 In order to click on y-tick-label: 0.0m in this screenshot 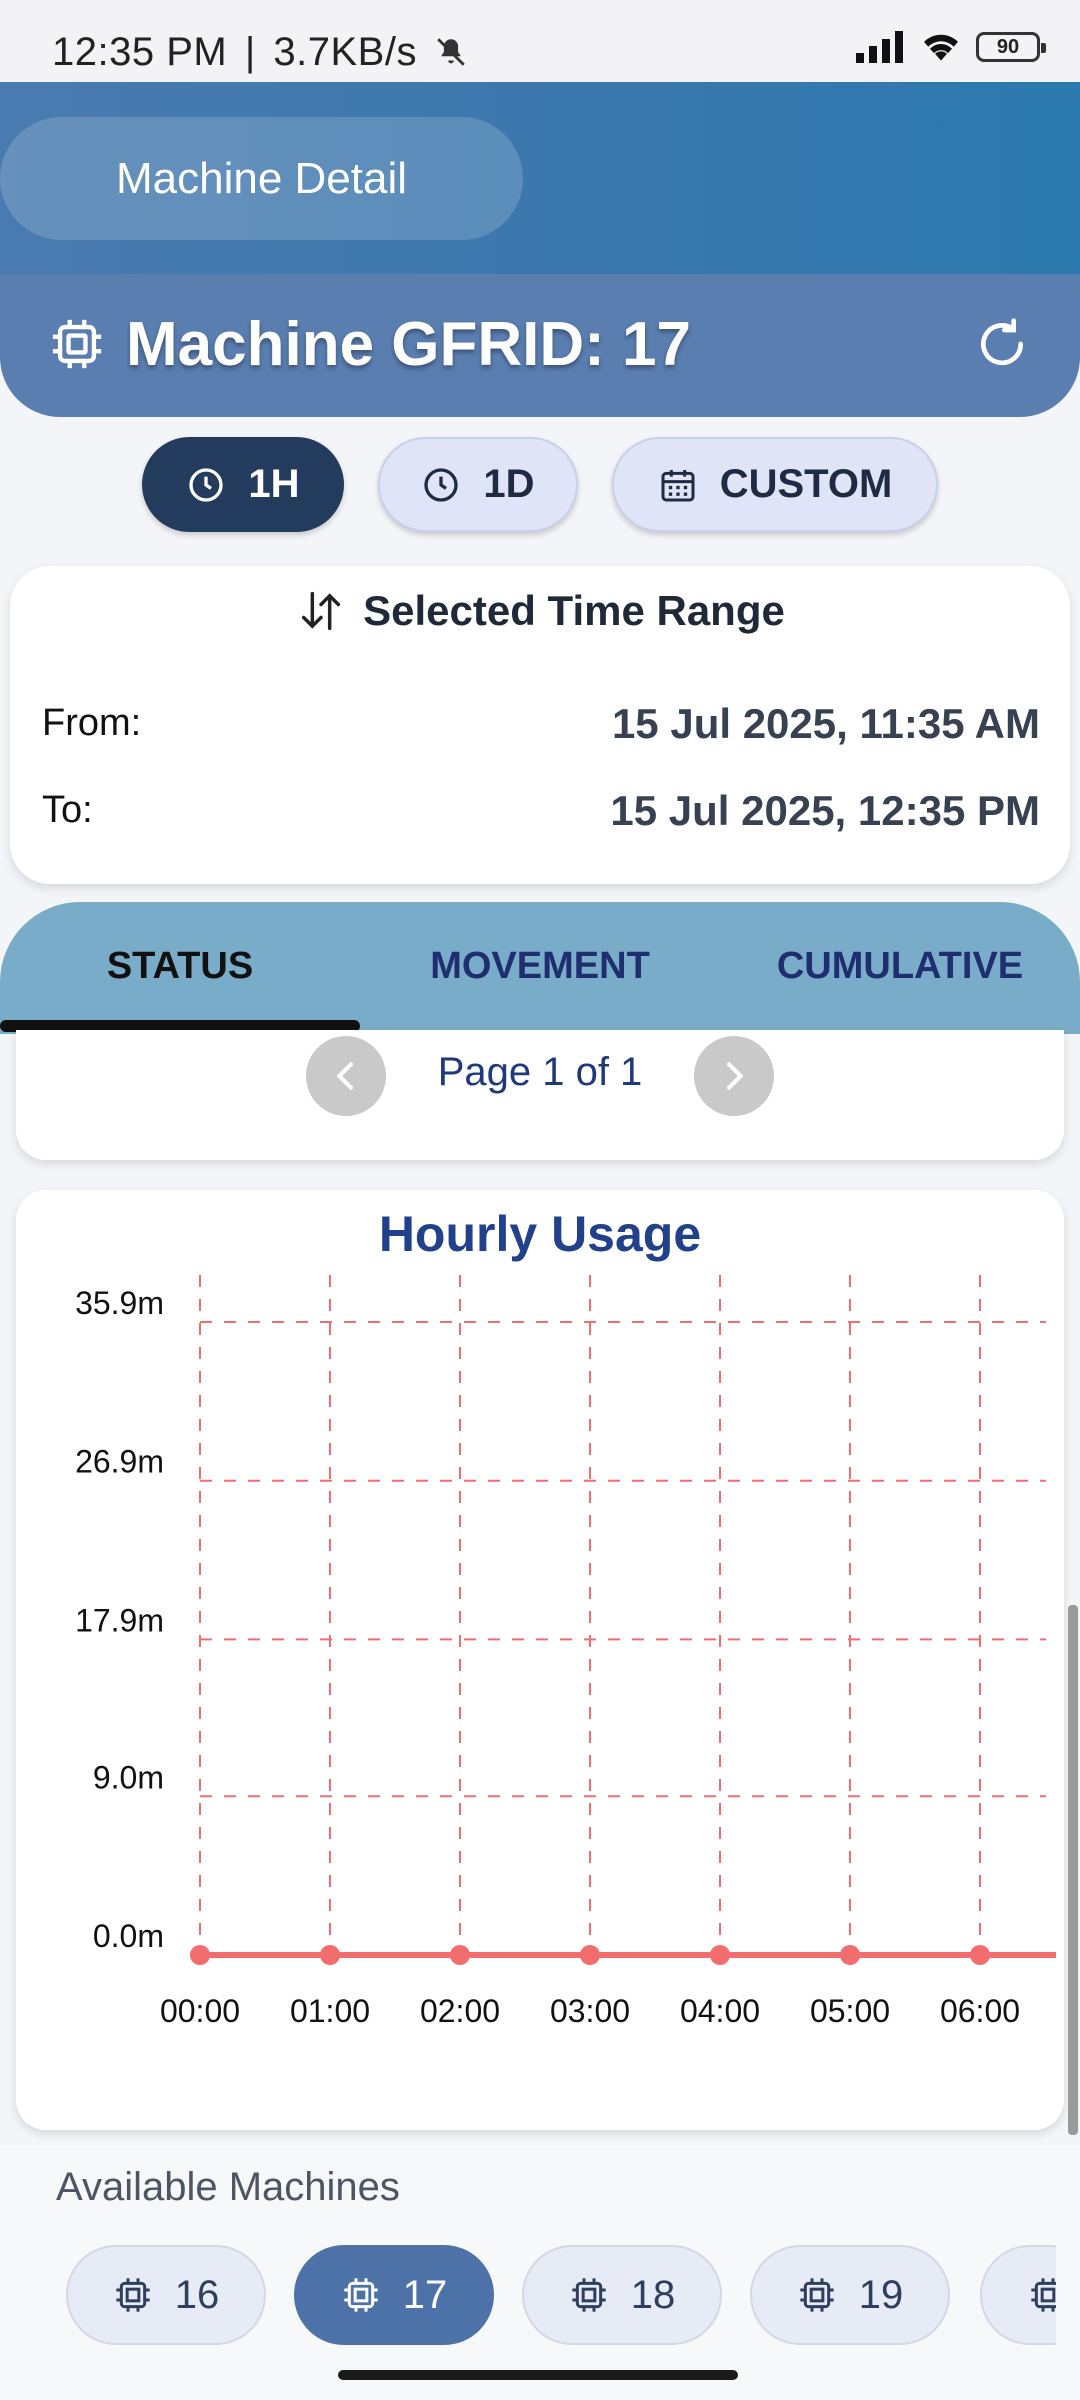, I will do `click(128, 1936)`.